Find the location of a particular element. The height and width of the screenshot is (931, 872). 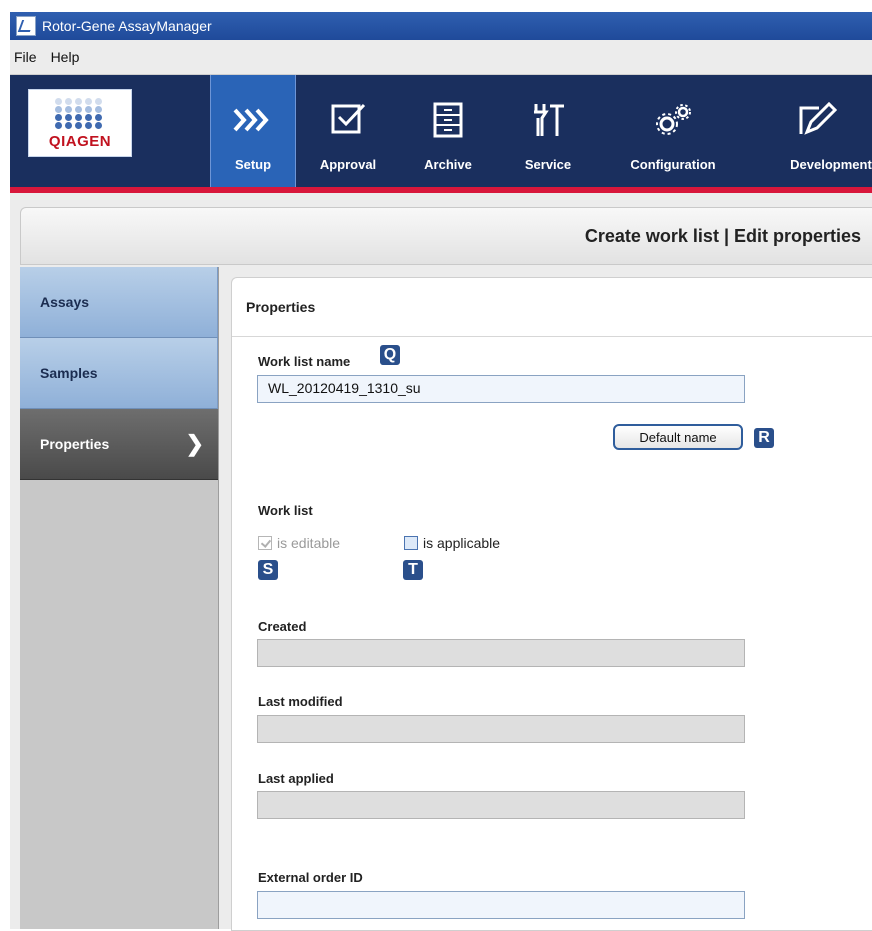

nav-service: Service is located at coordinates (548, 131).